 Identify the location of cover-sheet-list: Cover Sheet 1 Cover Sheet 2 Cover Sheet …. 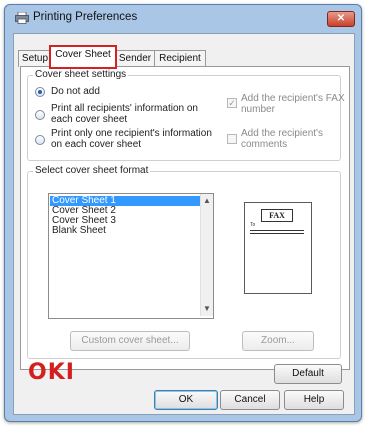
(131, 256).